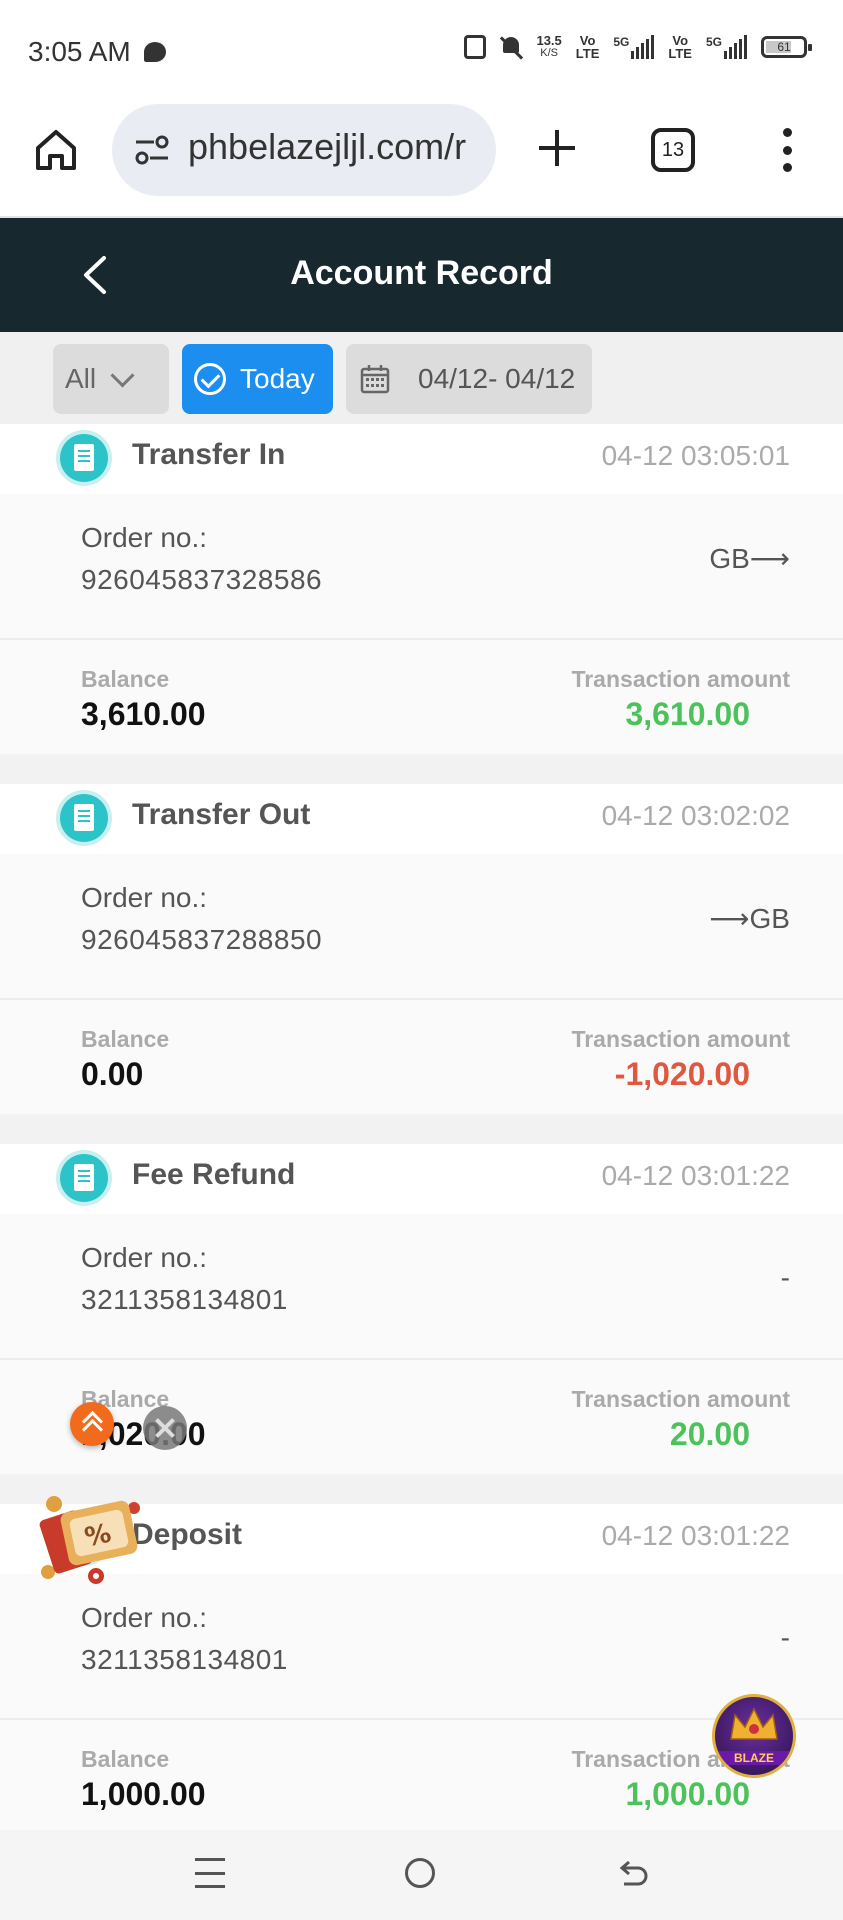 The image size is (843, 1920). Describe the element at coordinates (143, 714) in the screenshot. I see `balance-value: 3,610.00` at that location.